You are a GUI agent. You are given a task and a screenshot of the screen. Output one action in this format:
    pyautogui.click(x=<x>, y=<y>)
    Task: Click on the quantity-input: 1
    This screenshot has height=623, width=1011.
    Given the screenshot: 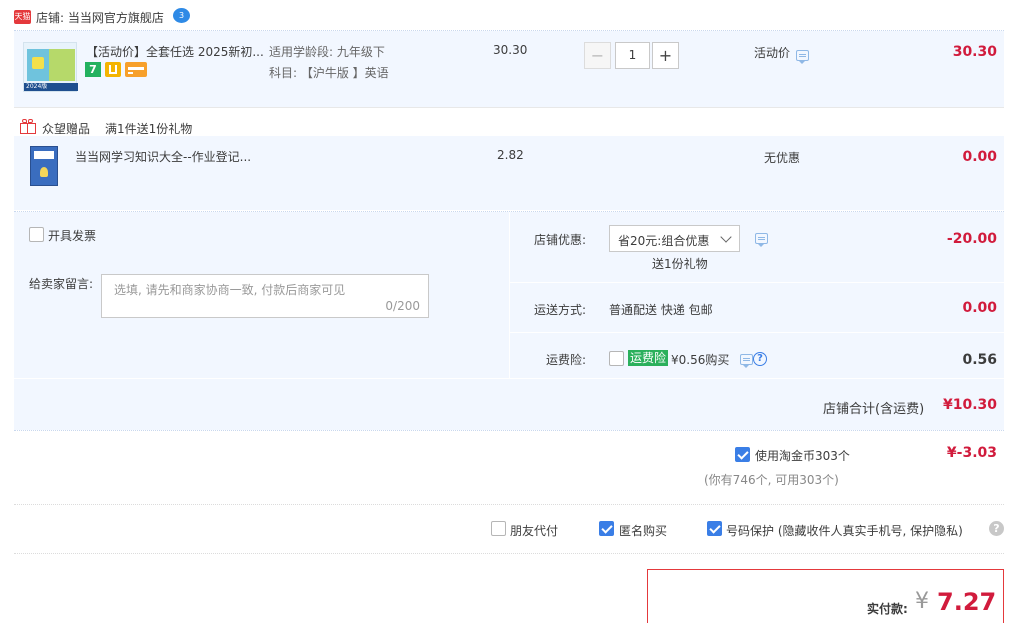 What is the action you would take?
    pyautogui.click(x=632, y=55)
    